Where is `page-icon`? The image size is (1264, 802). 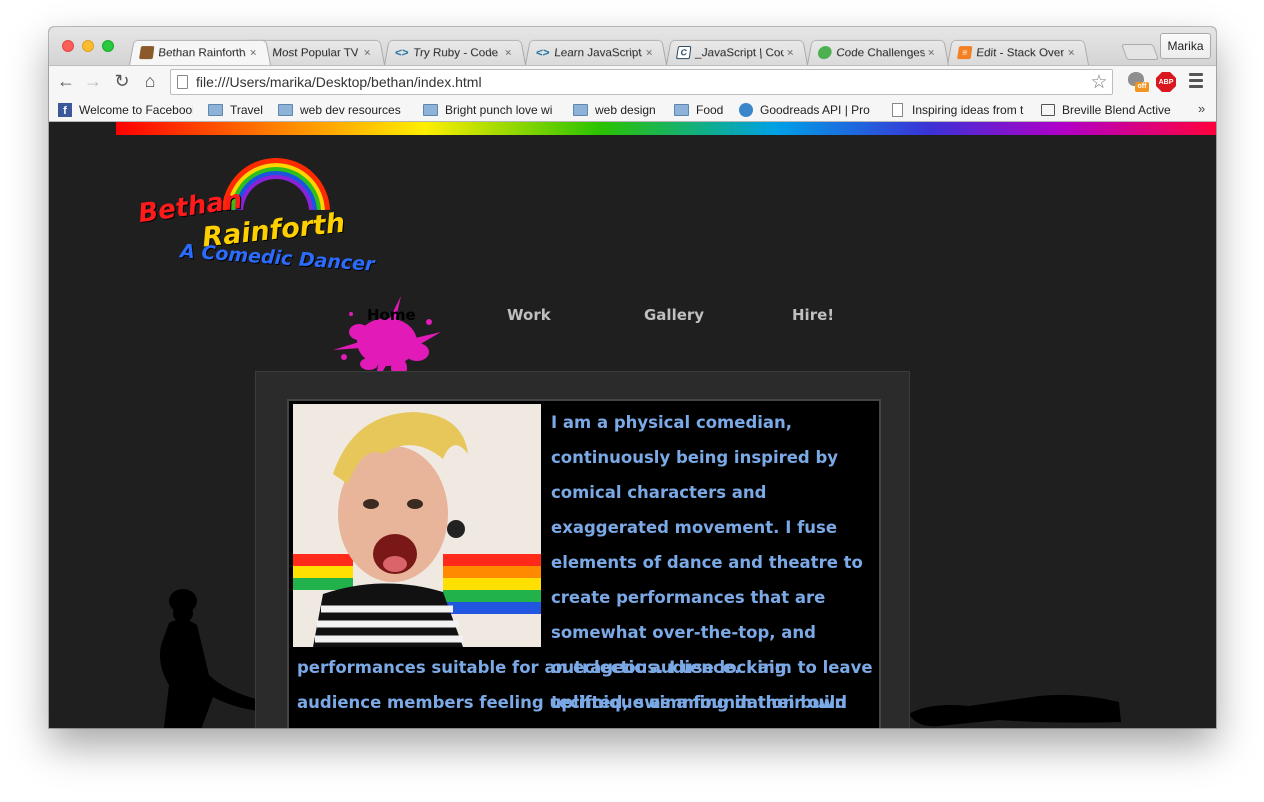
page-icon is located at coordinates (182, 82).